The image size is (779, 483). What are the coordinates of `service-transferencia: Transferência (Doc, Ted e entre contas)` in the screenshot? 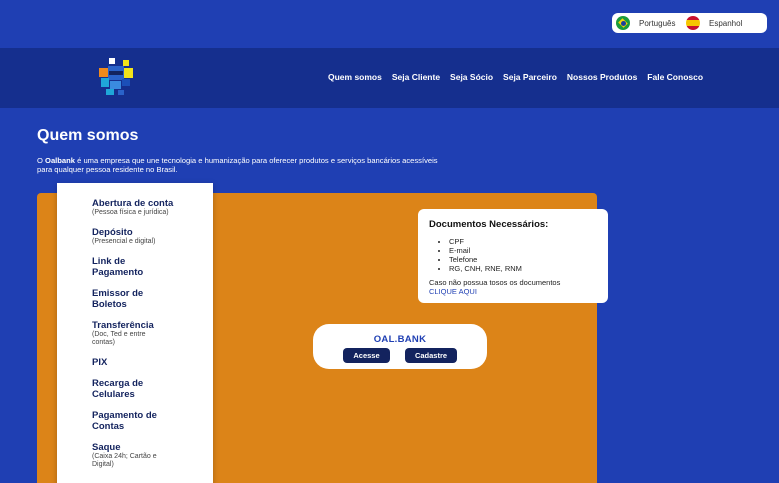 It's located at (152, 333).